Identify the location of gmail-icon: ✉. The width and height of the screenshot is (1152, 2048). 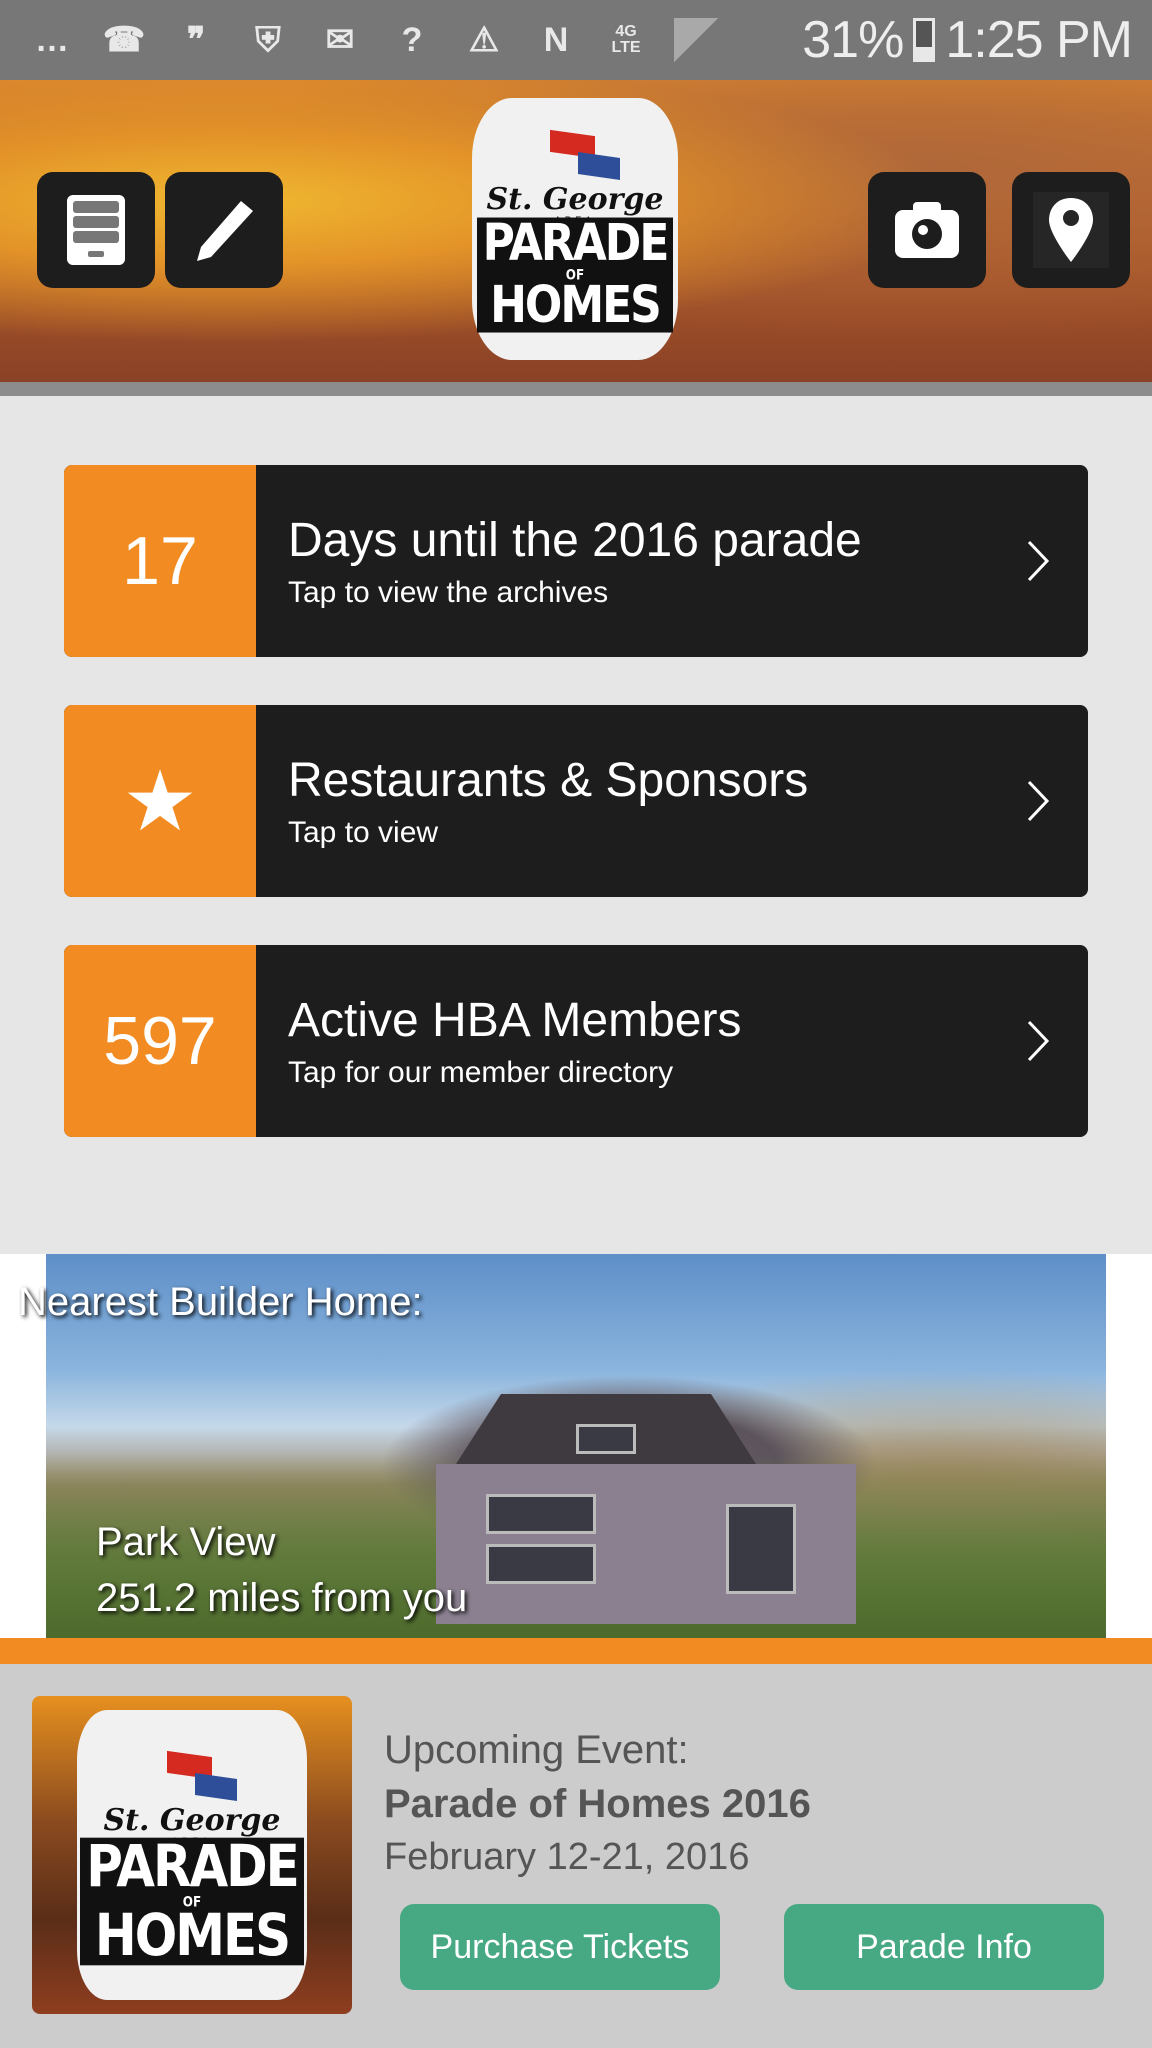
(340, 40).